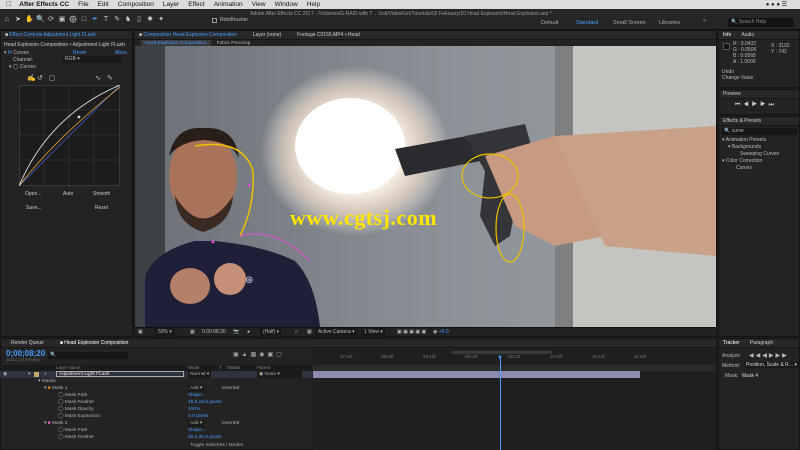 The width and height of the screenshot is (800, 450). What do you see at coordinates (110, 78) in the screenshot?
I see `curve-edit-icon: ✎` at bounding box center [110, 78].